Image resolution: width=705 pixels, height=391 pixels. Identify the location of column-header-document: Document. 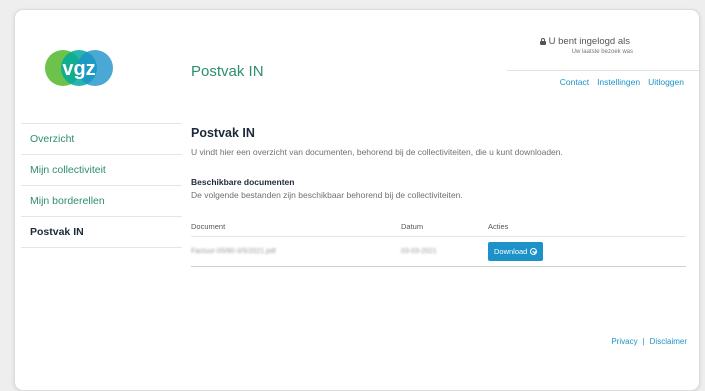
(208, 226).